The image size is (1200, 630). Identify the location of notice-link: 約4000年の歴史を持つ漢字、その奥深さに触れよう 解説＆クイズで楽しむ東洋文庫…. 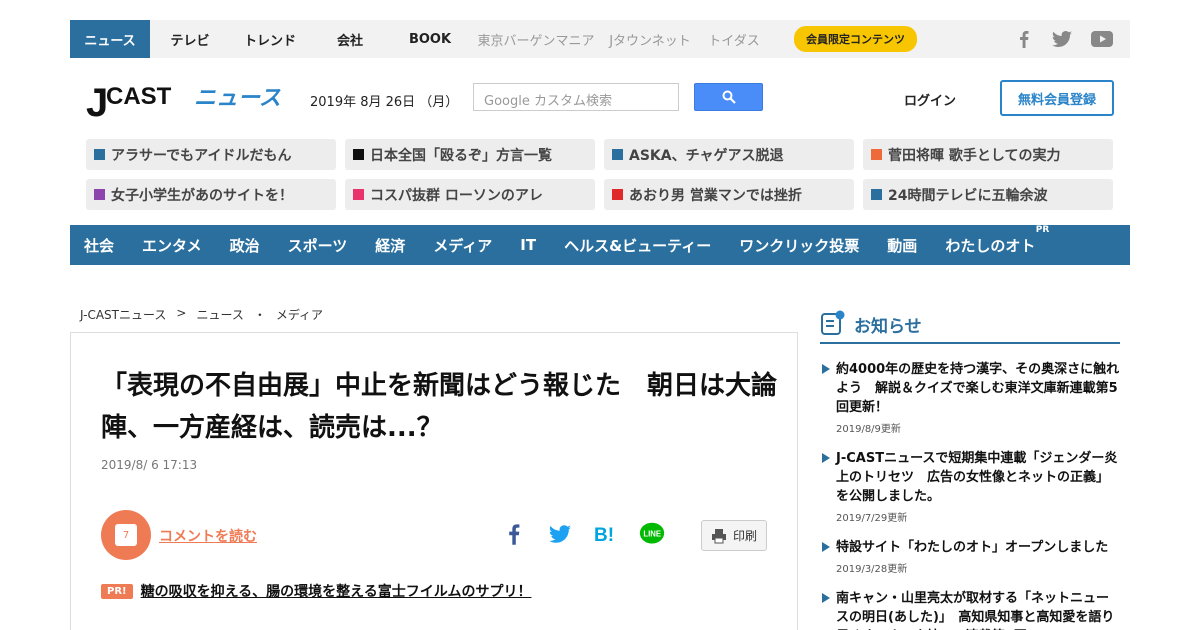
(978, 388).